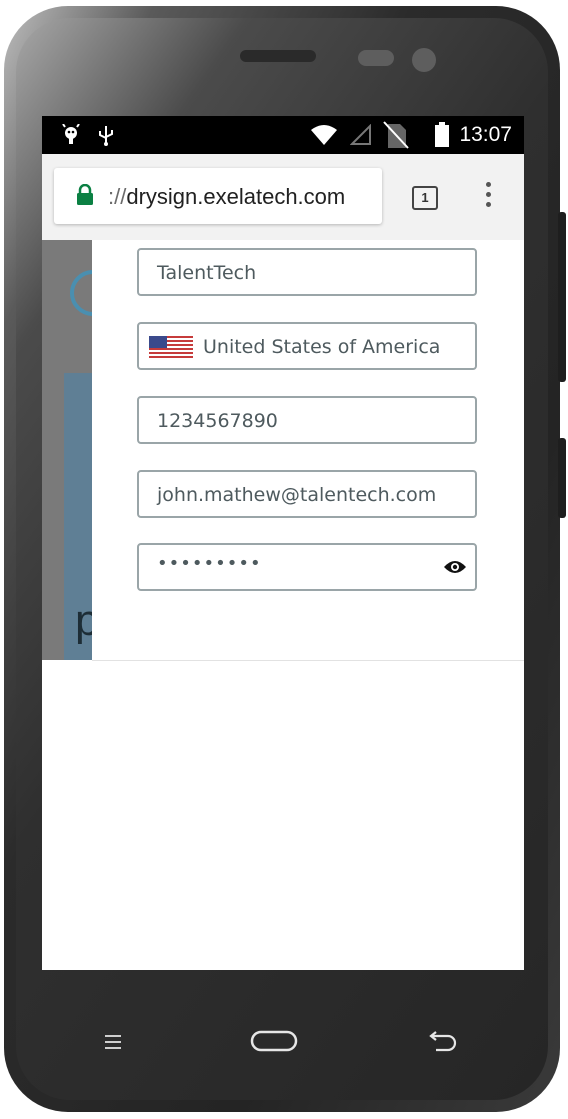  What do you see at coordinates (83, 620) in the screenshot?
I see `backdrop-text-fragment: p` at bounding box center [83, 620].